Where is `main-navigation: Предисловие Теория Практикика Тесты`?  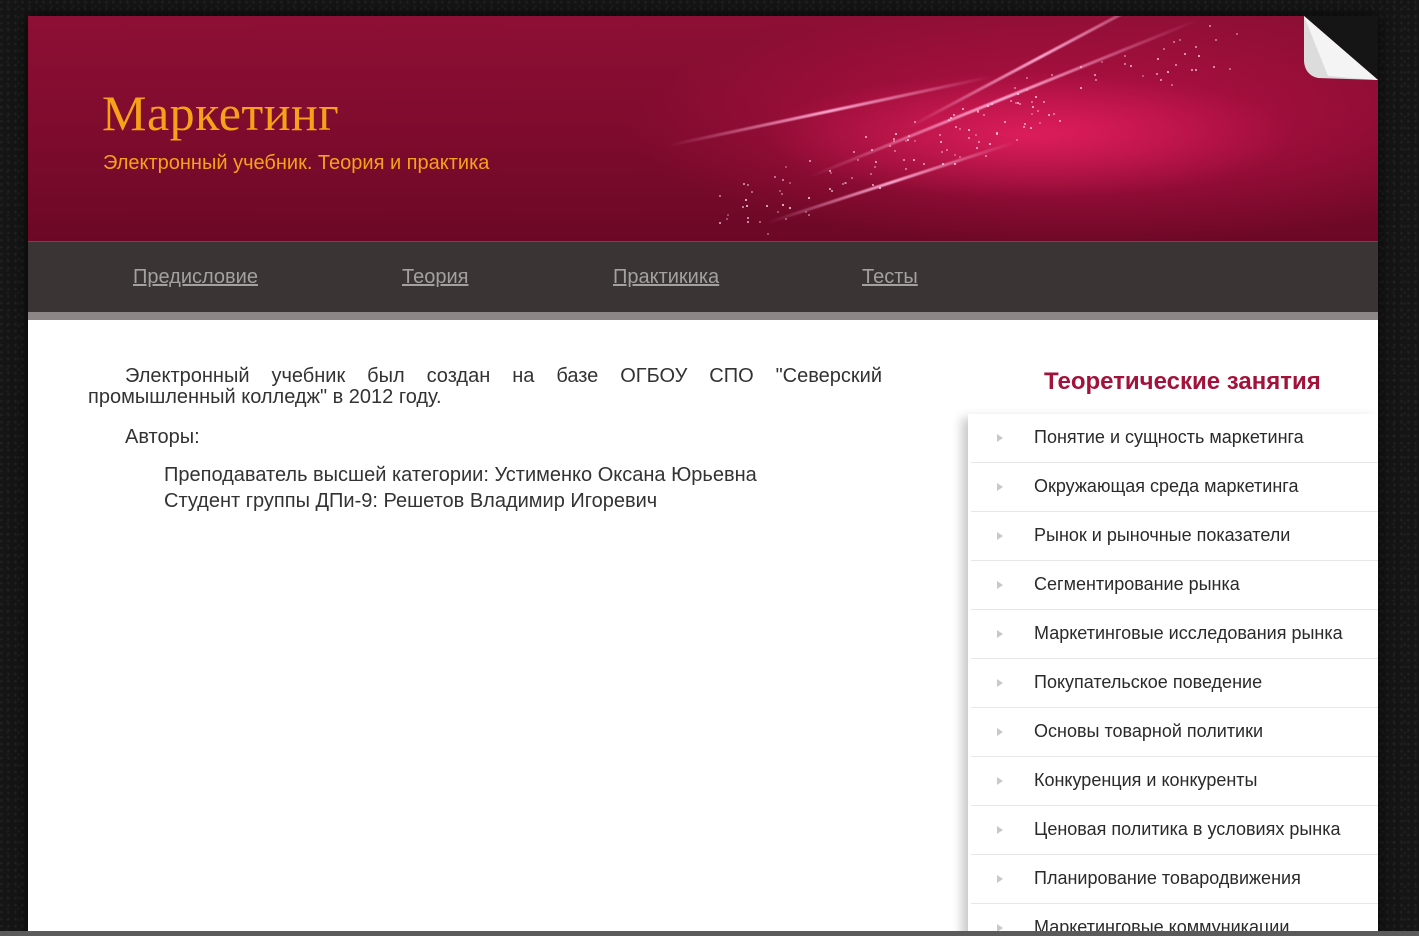
main-navigation: Предисловие Теория Практикика Тесты is located at coordinates (703, 276).